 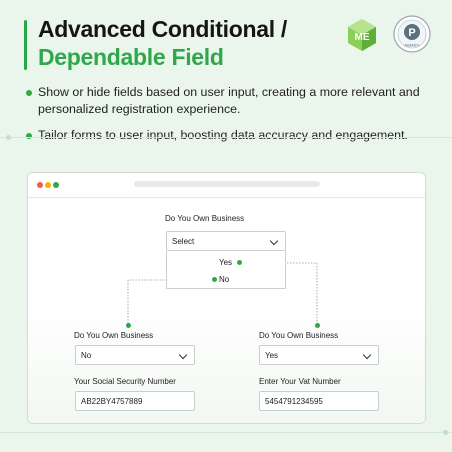 I want to click on ssn-input: AB22BY4757889, so click(x=135, y=401).